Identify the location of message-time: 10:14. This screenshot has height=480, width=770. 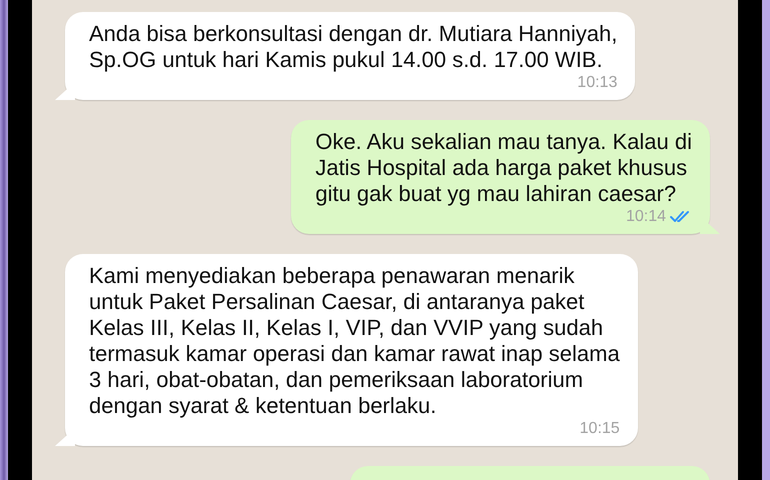
(646, 217).